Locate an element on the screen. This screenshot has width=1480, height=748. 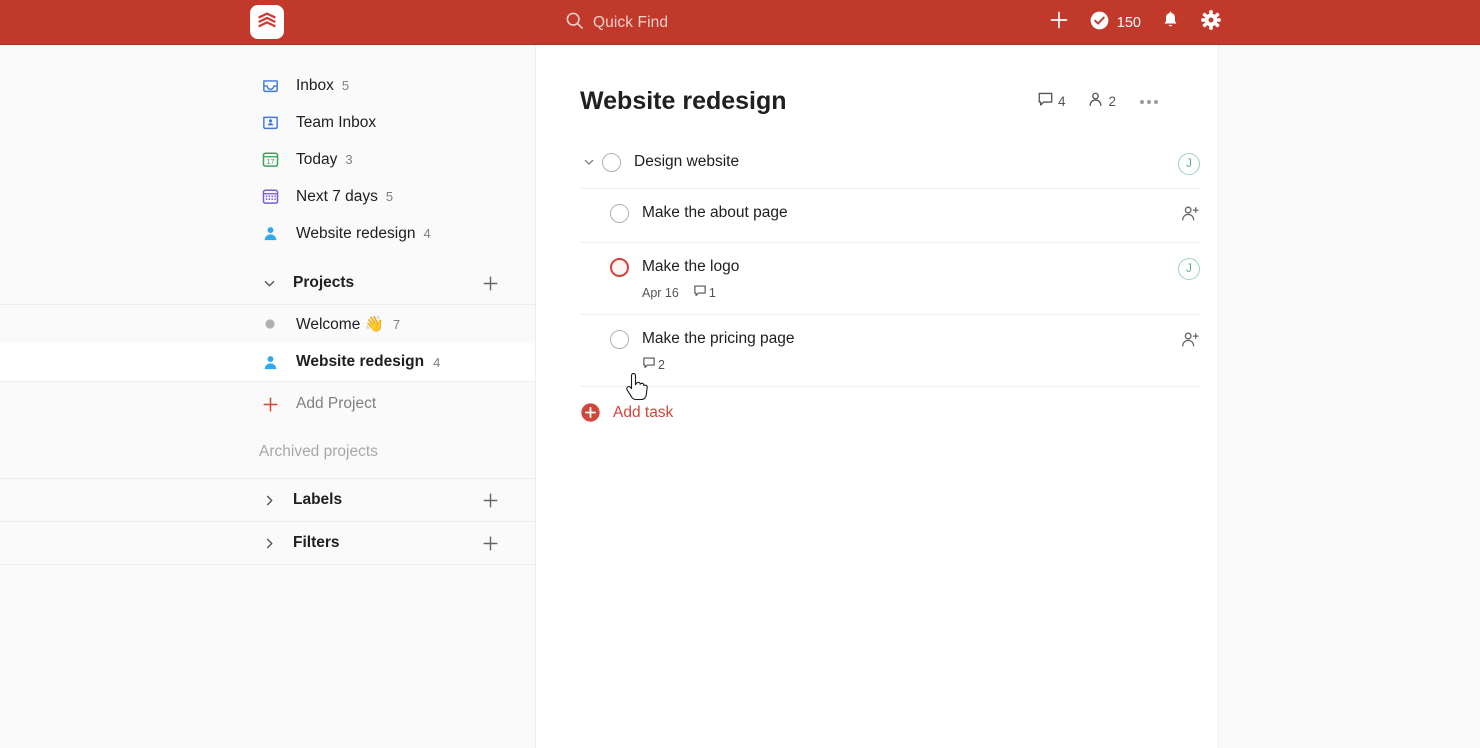
settings-button is located at coordinates (1211, 22).